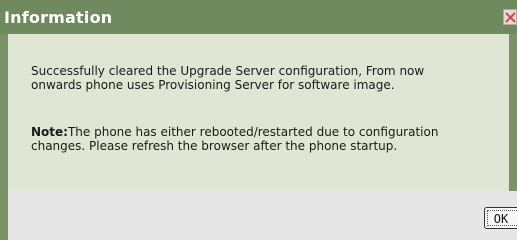 The height and width of the screenshot is (240, 517). Describe the element at coordinates (258, 17) in the screenshot. I see `dialog-titlebar: Information` at that location.